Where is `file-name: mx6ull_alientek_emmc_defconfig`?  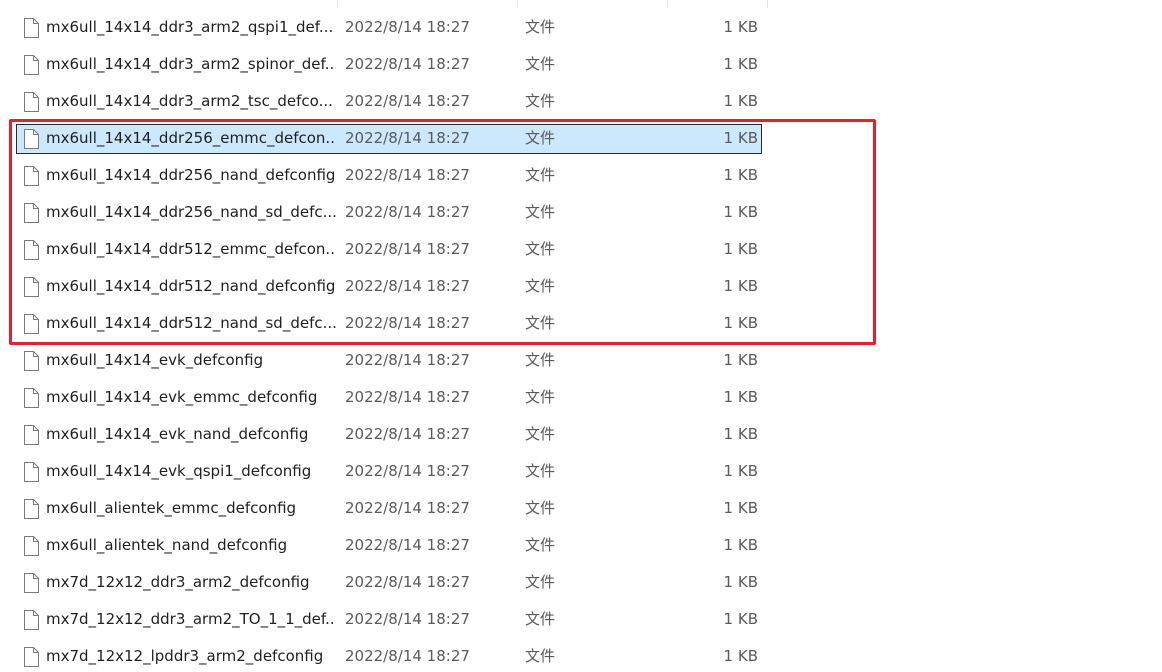
file-name: mx6ull_alientek_emmc_defconfig is located at coordinates (171, 508).